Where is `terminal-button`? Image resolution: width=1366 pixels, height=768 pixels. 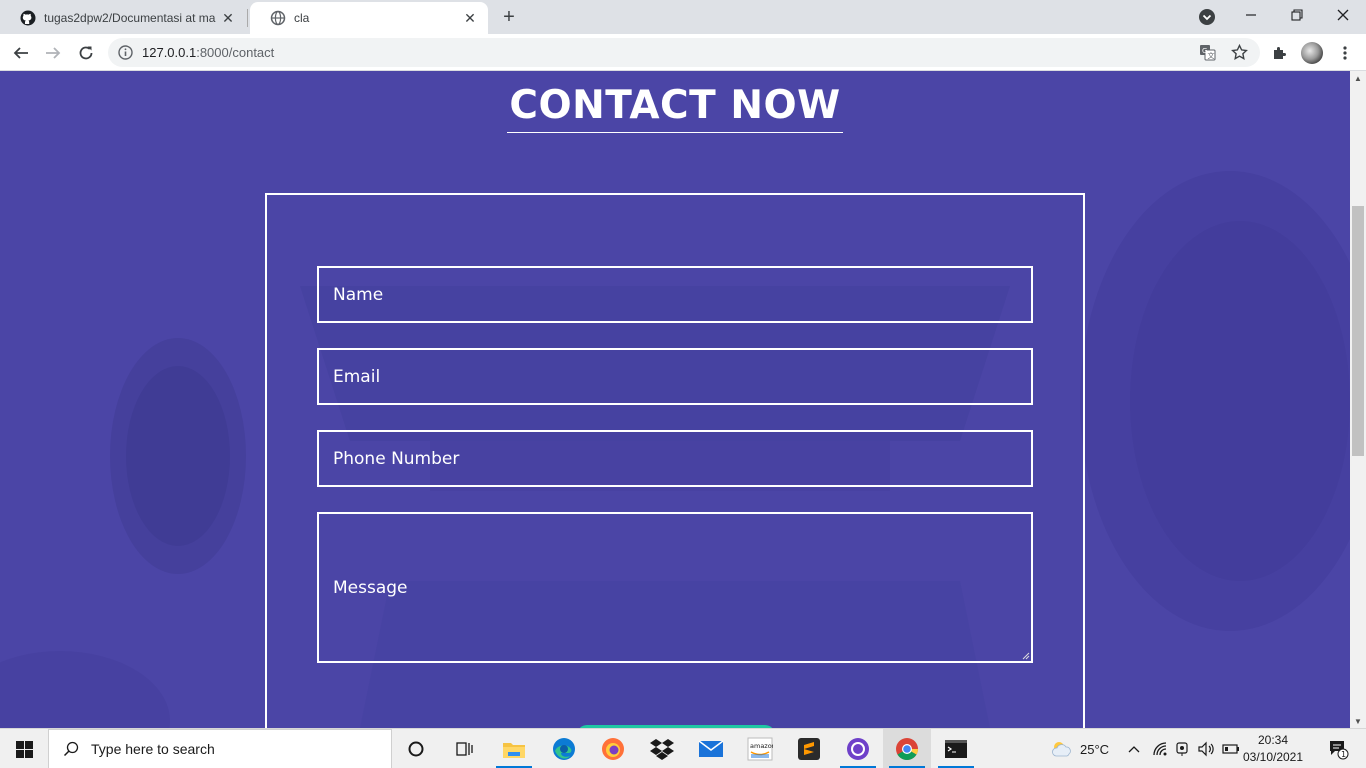
terminal-button is located at coordinates (956, 748).